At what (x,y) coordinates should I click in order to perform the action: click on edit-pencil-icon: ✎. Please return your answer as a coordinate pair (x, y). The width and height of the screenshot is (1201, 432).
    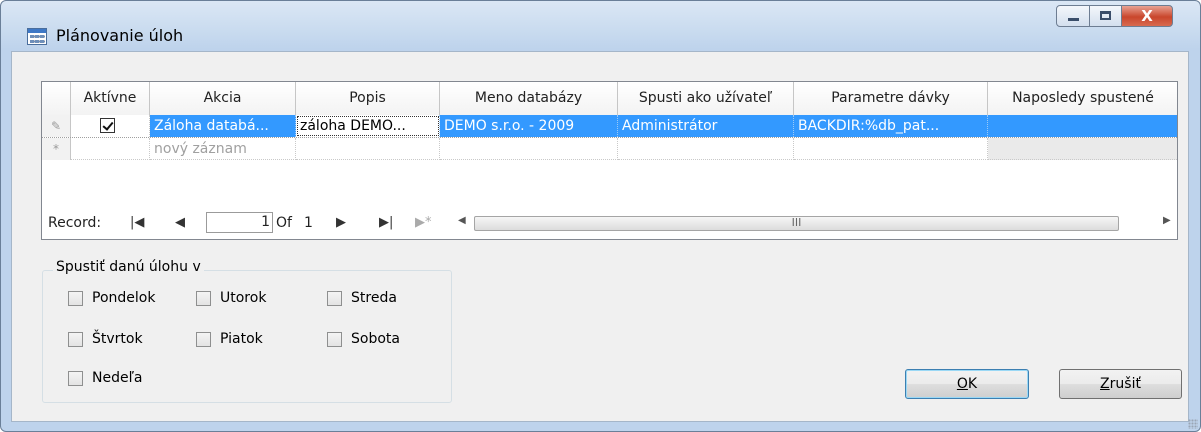
    Looking at the image, I should click on (56, 126).